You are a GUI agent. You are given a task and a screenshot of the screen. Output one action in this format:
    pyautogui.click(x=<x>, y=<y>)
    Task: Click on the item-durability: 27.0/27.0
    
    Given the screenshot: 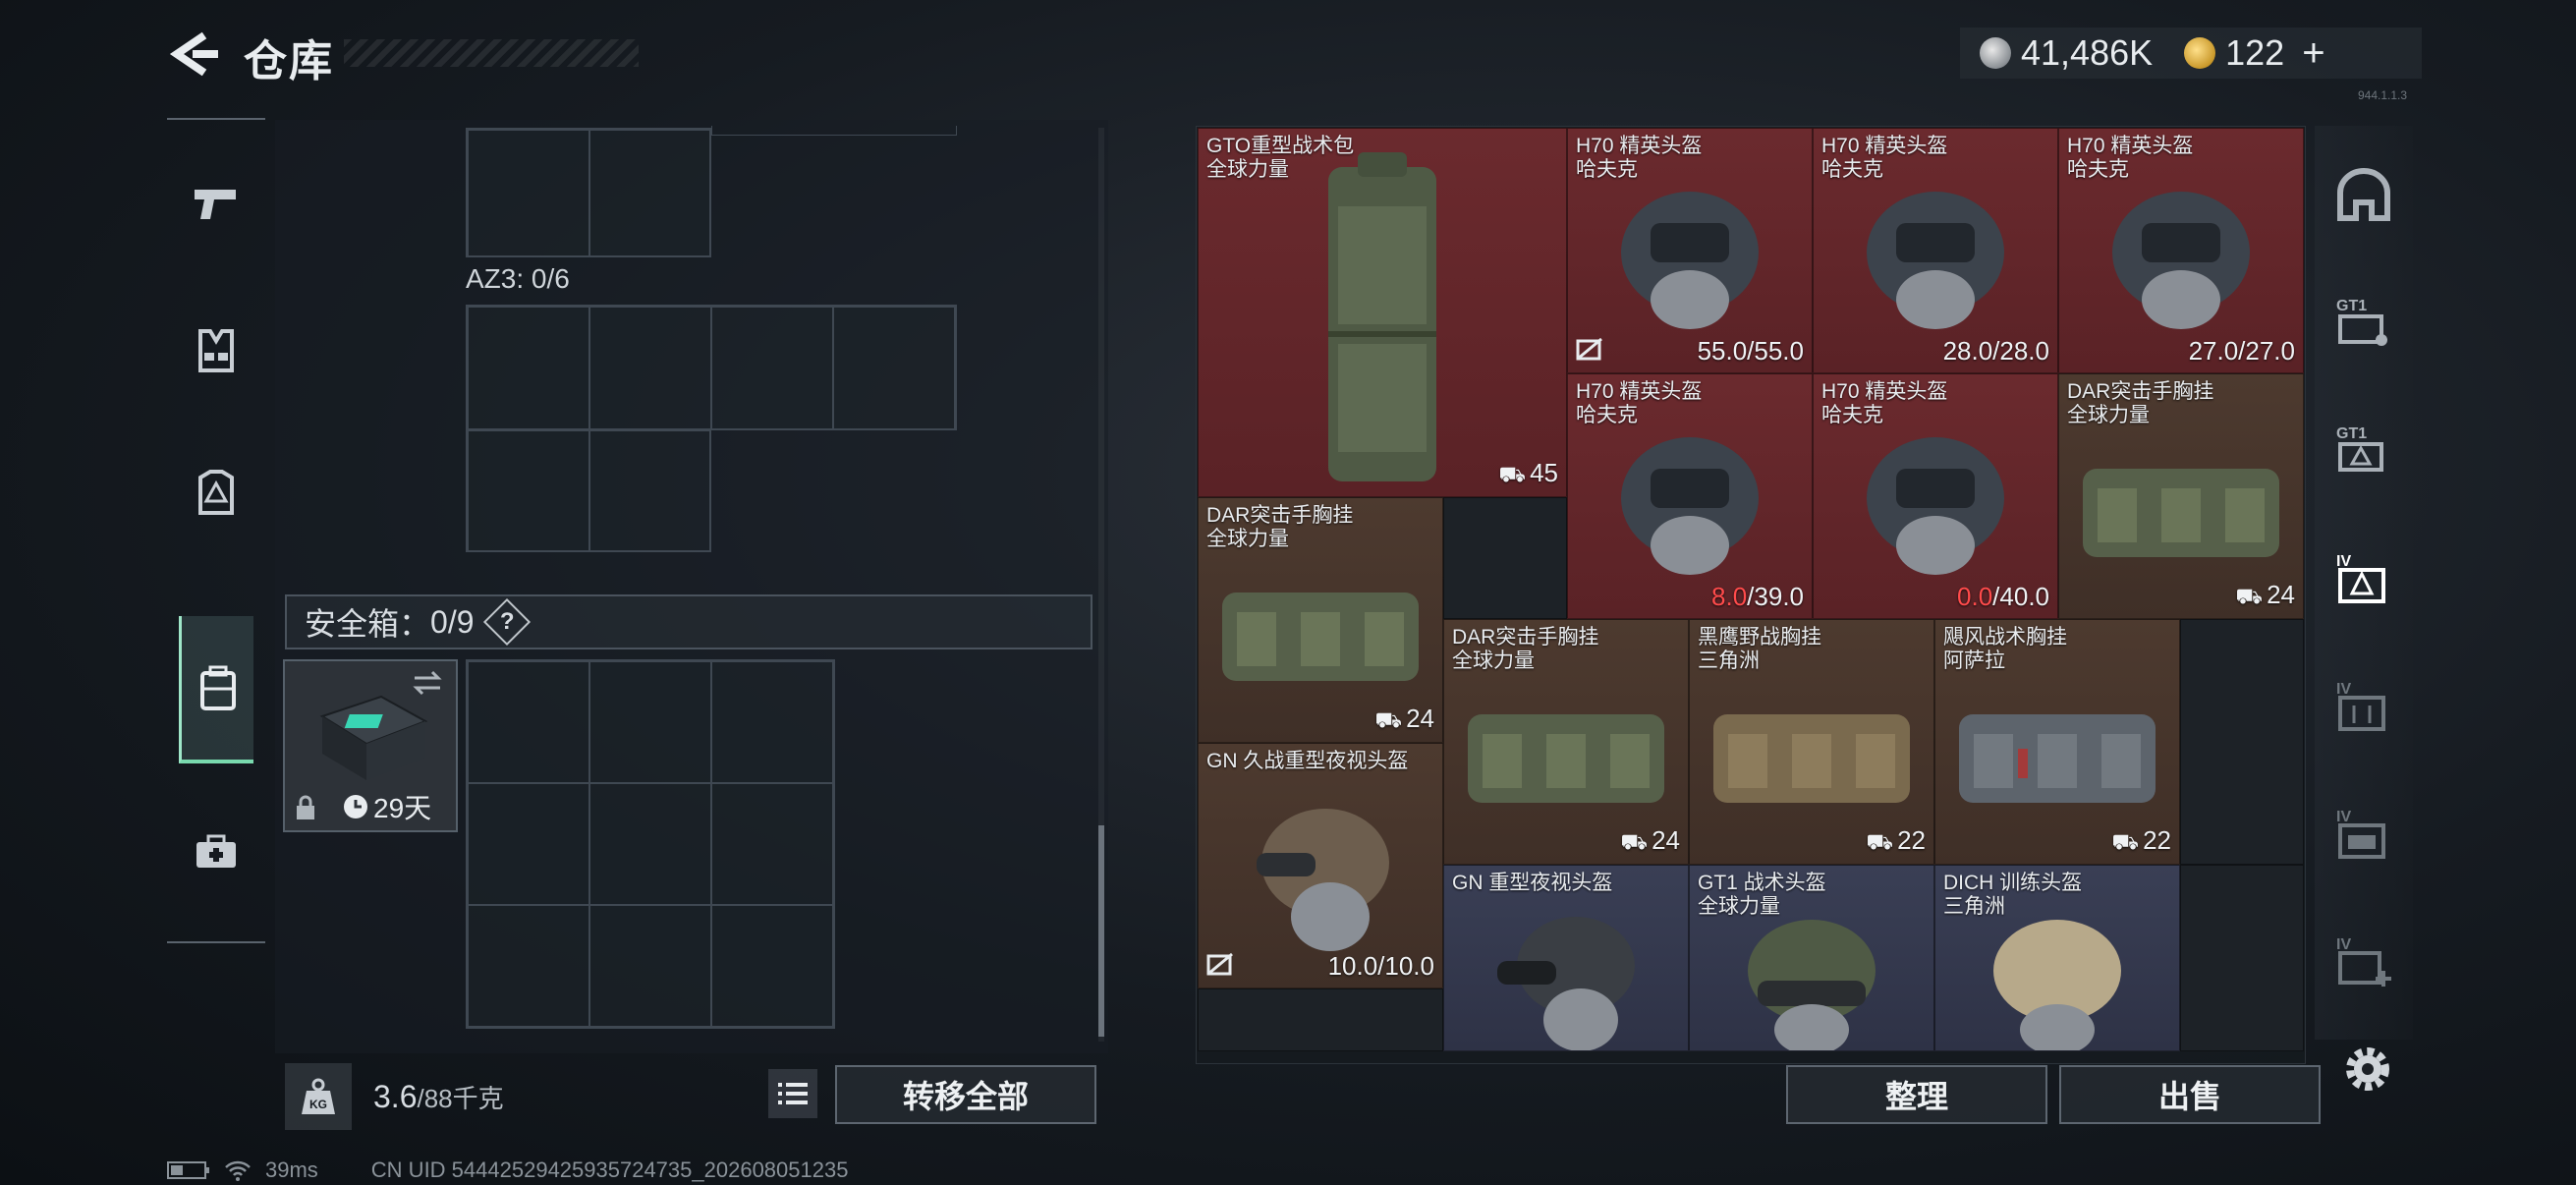 What is the action you would take?
    pyautogui.click(x=2241, y=351)
    